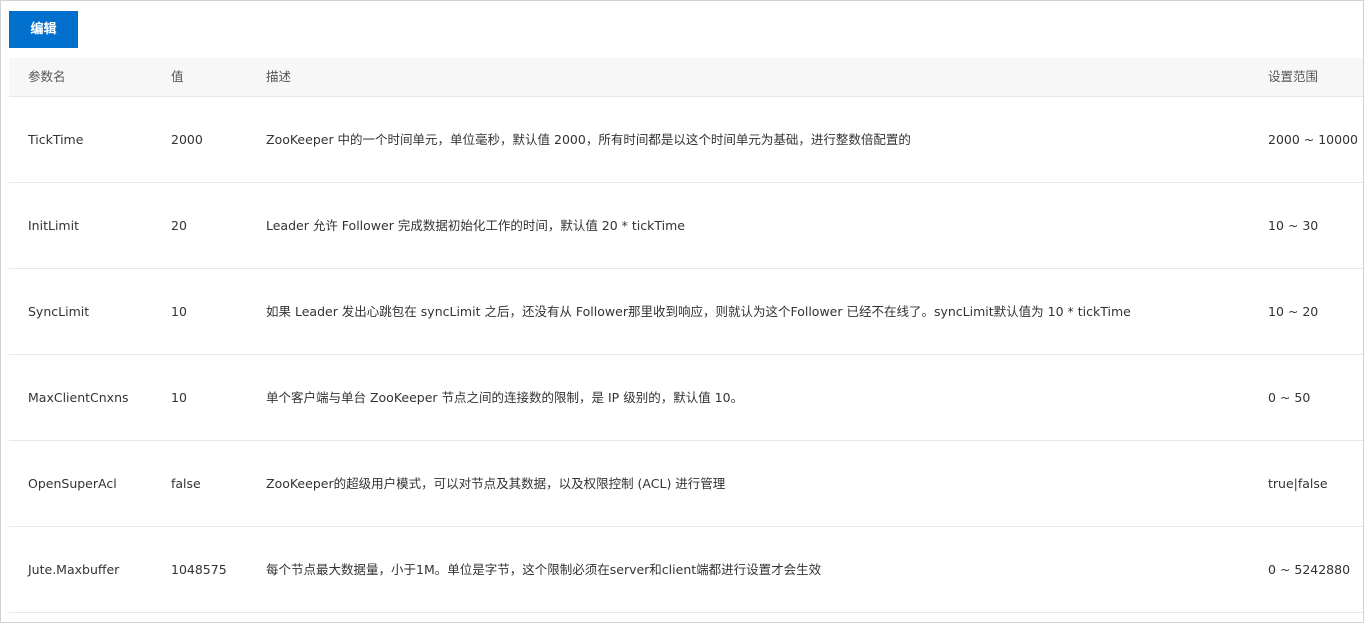 The image size is (1364, 623). What do you see at coordinates (1298, 483) in the screenshot?
I see `param-range: true|false` at bounding box center [1298, 483].